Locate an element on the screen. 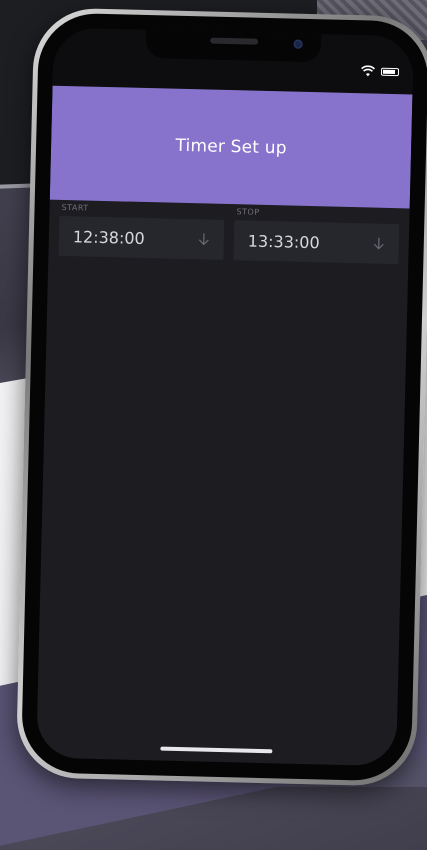  wifi-icon is located at coordinates (368, 71).